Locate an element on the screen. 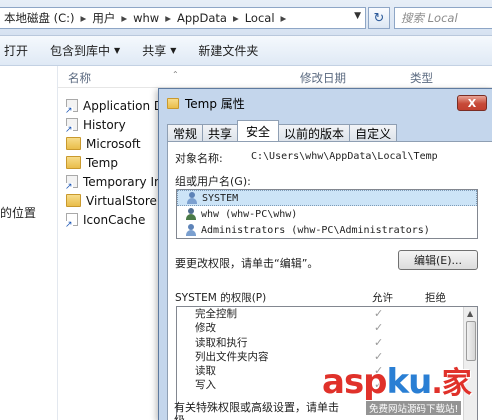 The image size is (492, 420). permission-row: 读取和执行 ✓ is located at coordinates (327, 343).